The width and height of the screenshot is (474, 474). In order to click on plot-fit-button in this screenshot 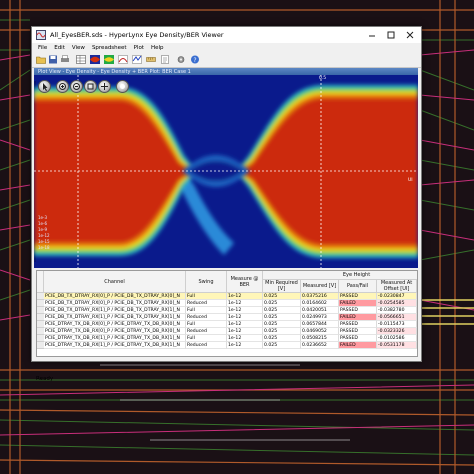, I will do `click(90, 86)`.